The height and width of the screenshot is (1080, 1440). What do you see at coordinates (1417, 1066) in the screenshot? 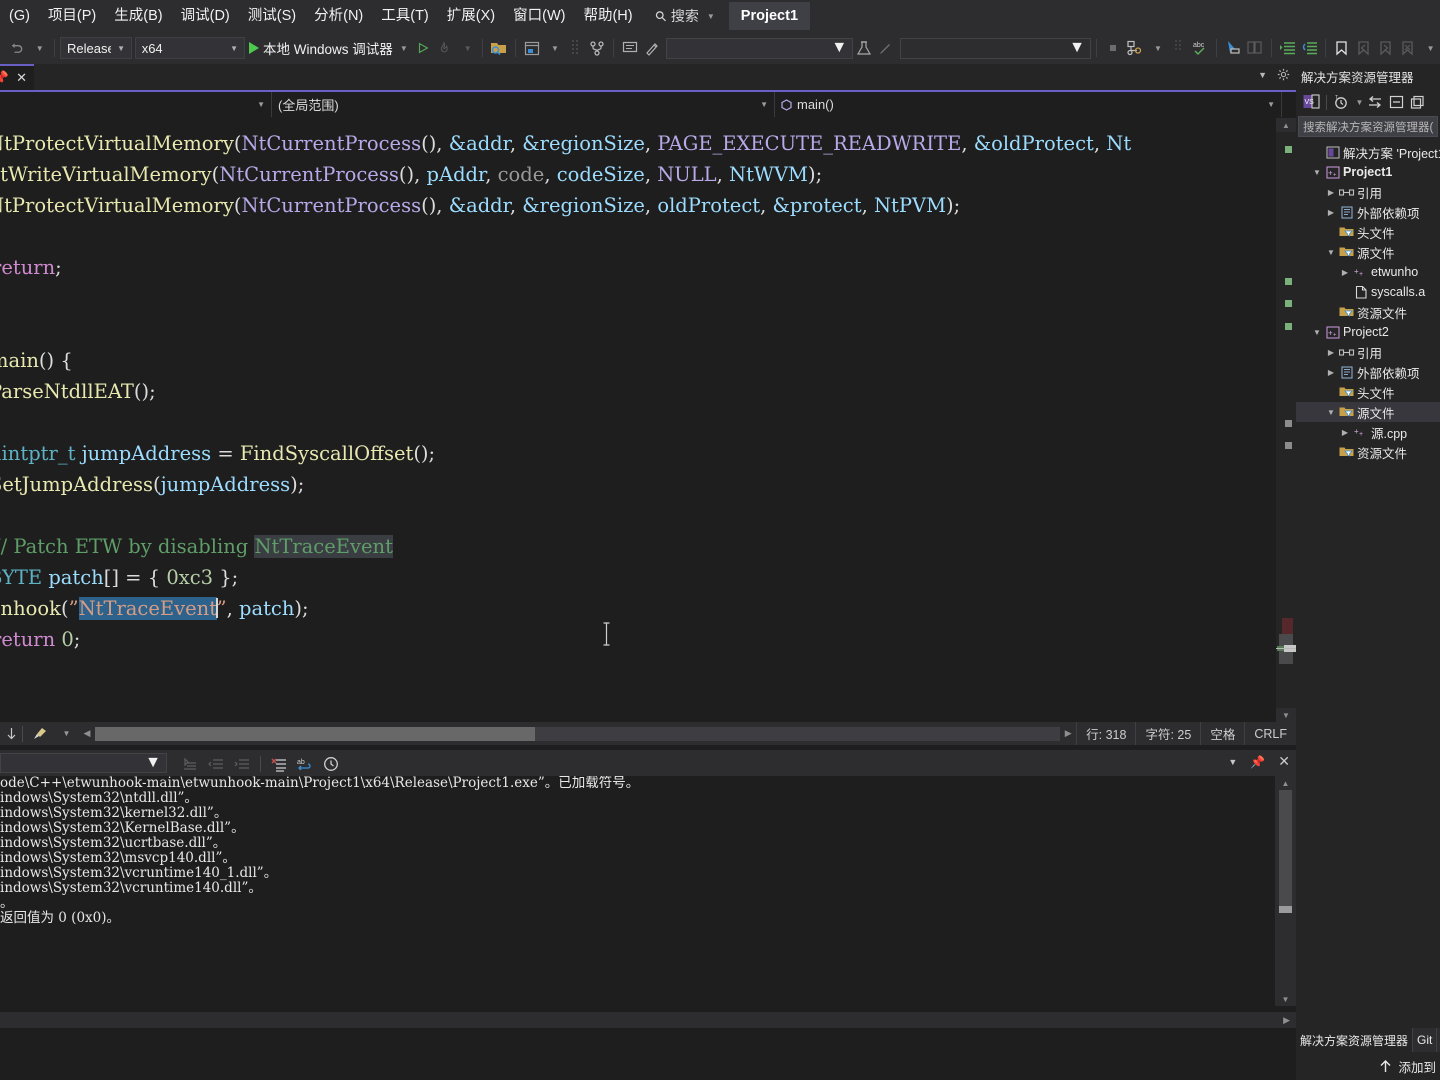
I see `add-to-source-control-label: 添加到` at bounding box center [1417, 1066].